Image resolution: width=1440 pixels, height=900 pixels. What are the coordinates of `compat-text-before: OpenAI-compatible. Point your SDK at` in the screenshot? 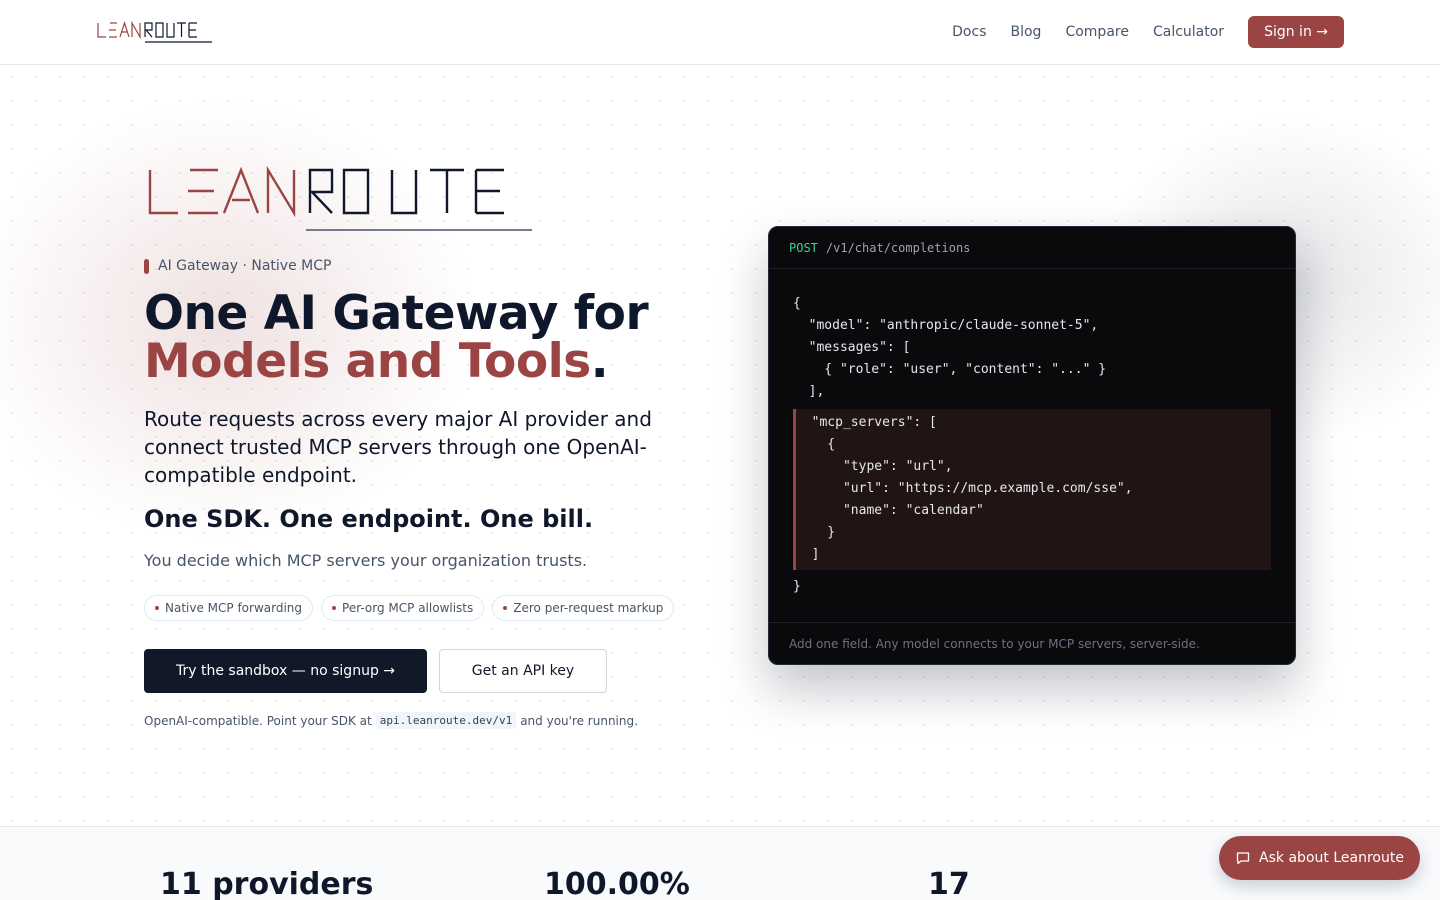 It's located at (258, 720).